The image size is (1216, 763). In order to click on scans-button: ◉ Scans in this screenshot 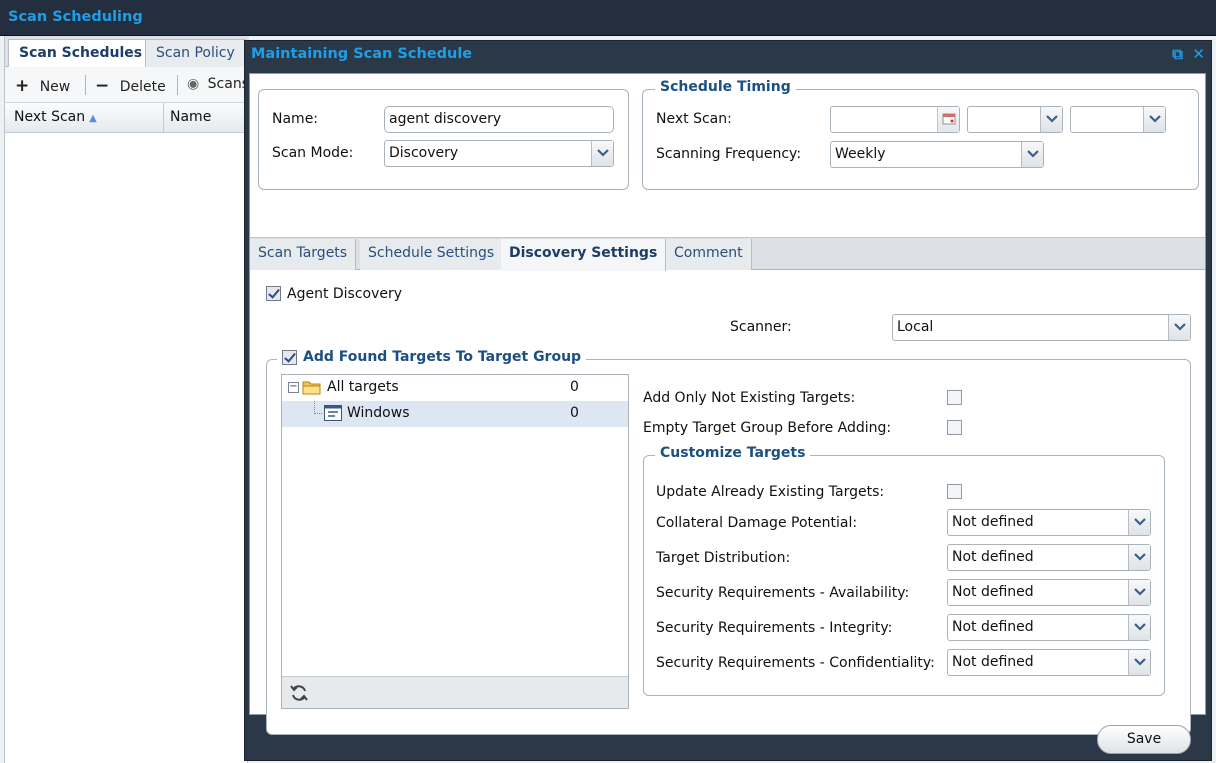, I will do `click(217, 84)`.